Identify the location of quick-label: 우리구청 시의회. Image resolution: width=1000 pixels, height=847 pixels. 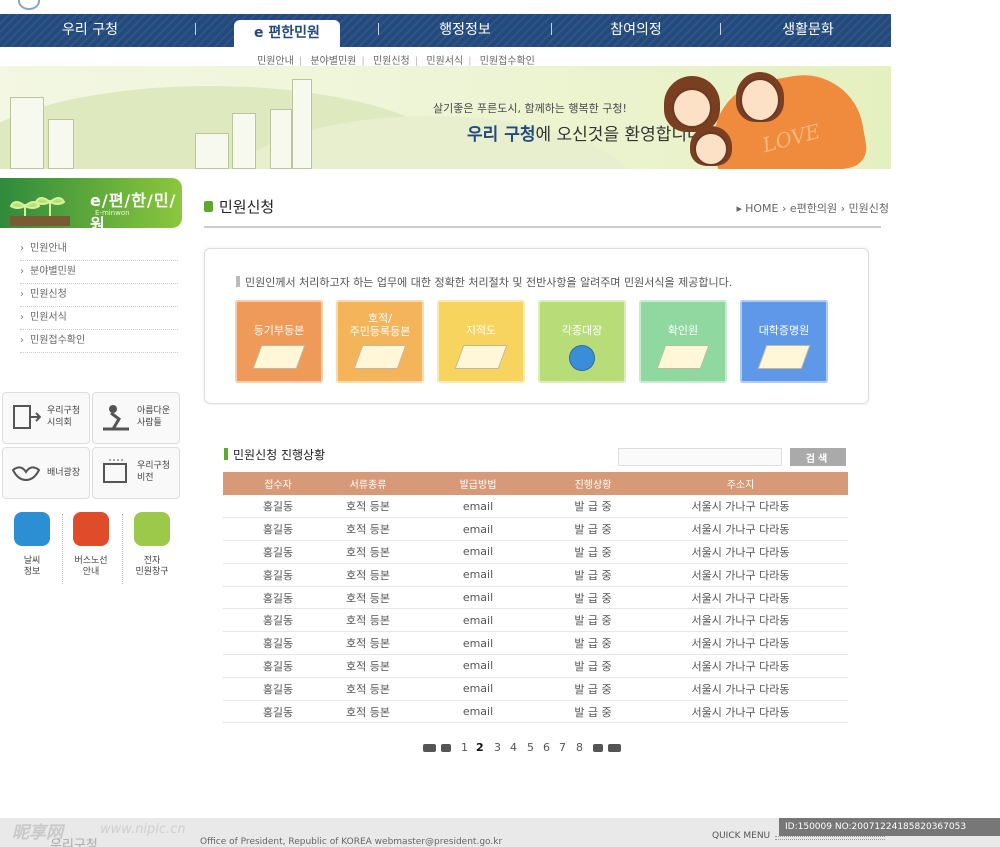
(64, 417).